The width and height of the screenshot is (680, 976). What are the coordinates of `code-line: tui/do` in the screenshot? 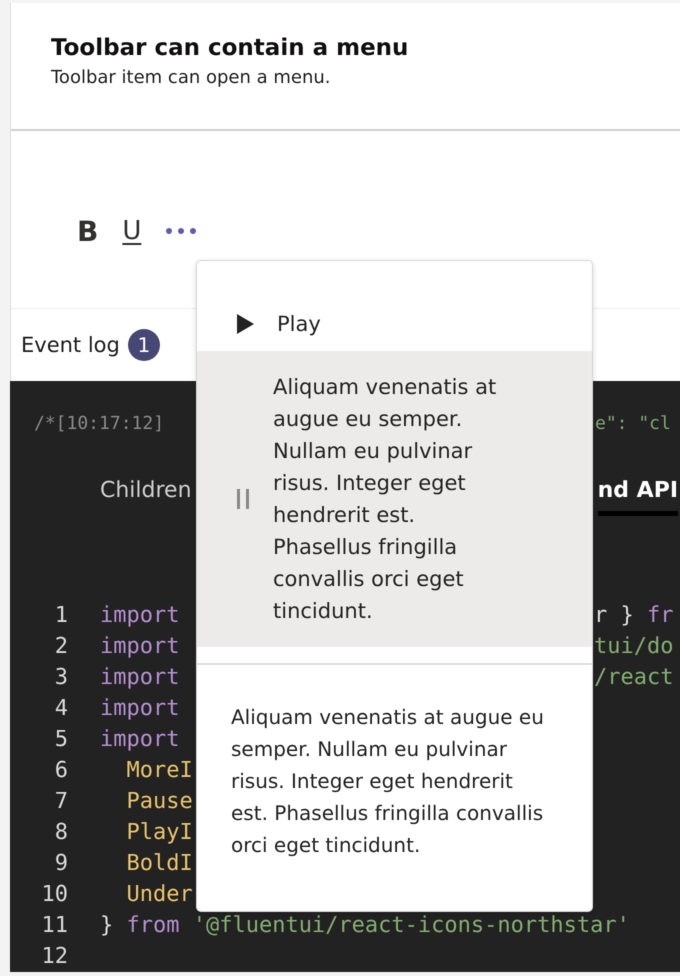 It's located at (634, 647).